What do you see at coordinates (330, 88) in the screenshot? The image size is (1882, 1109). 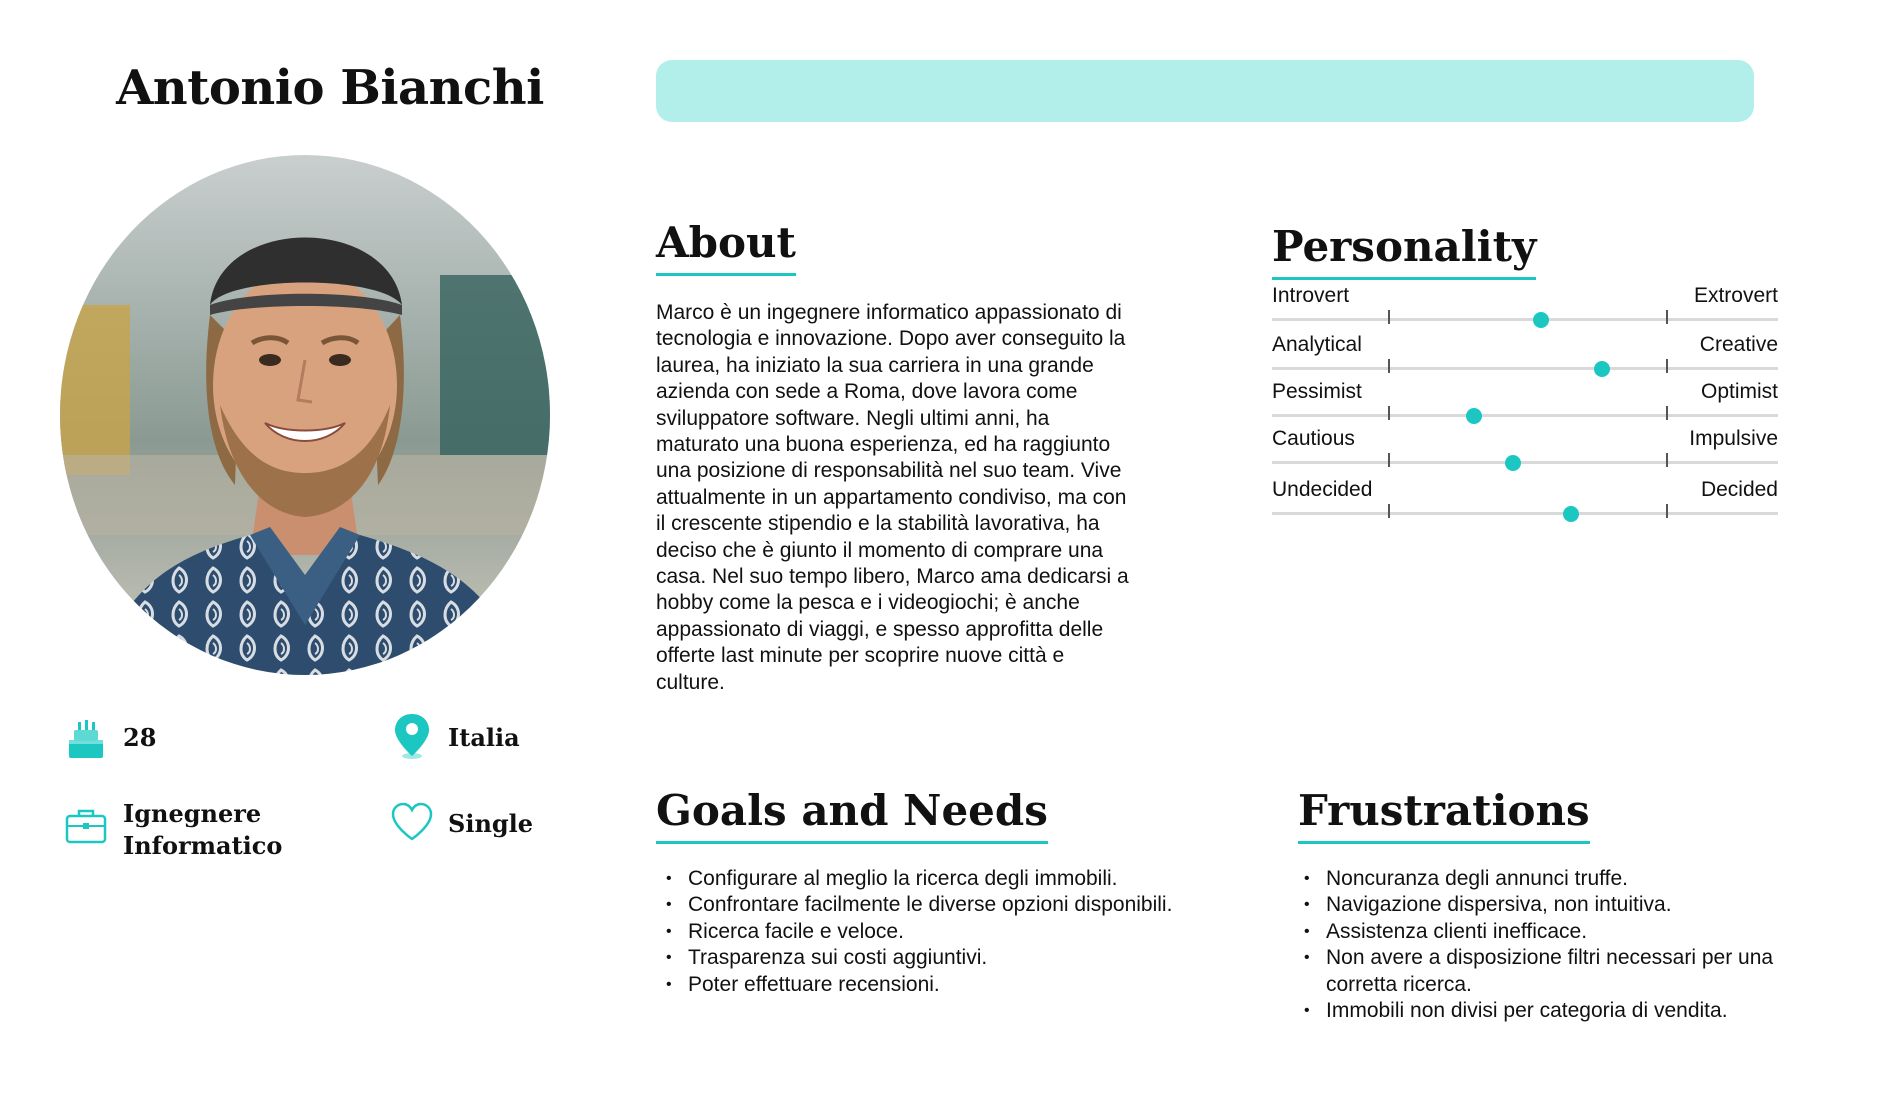 I see `persona-name: Antonio Bianchi` at bounding box center [330, 88].